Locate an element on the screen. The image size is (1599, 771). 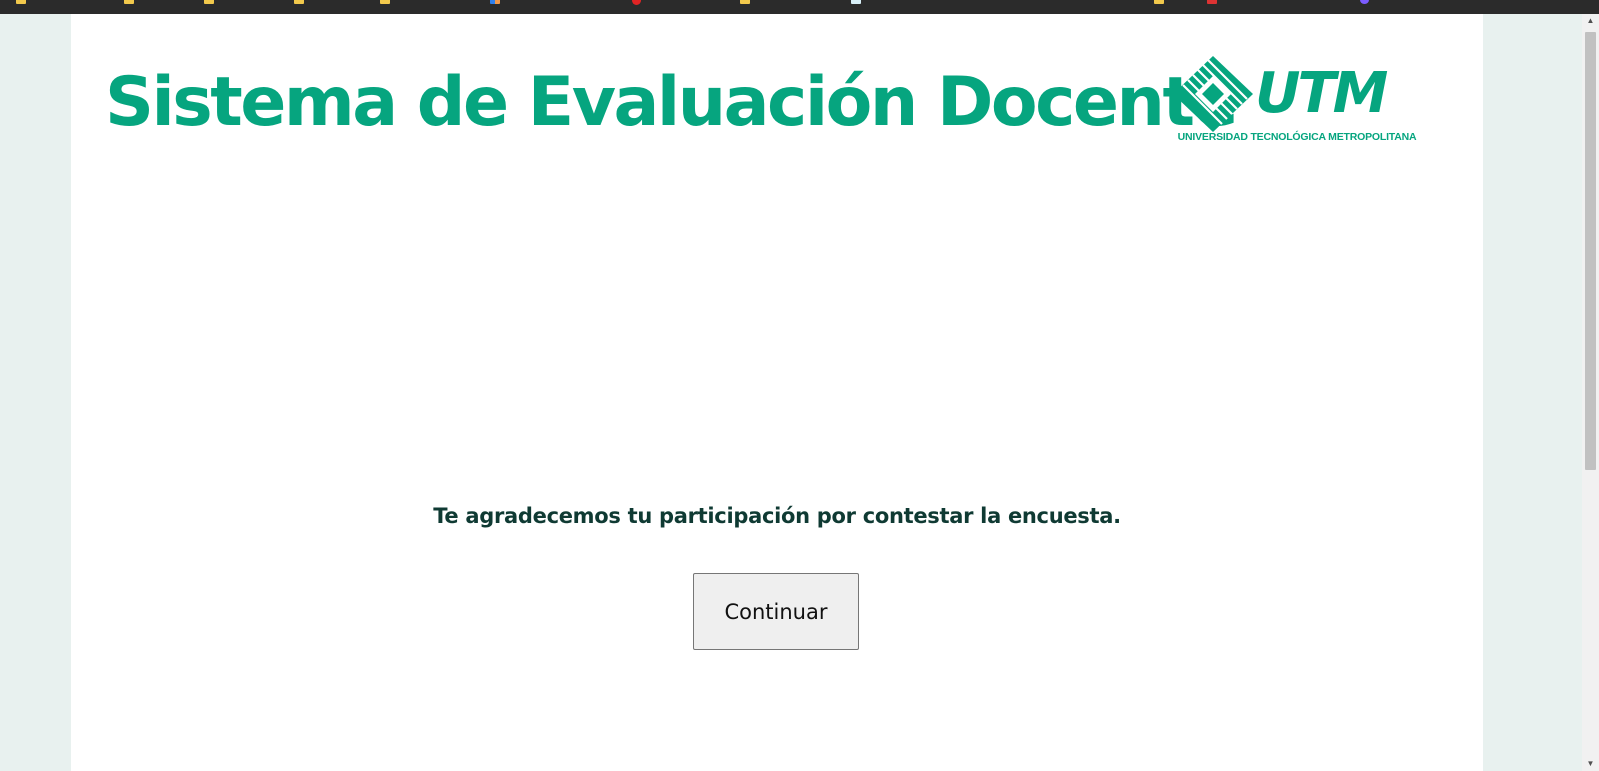
vertical-scrollbar: ▲ ▼ is located at coordinates (1590, 392).